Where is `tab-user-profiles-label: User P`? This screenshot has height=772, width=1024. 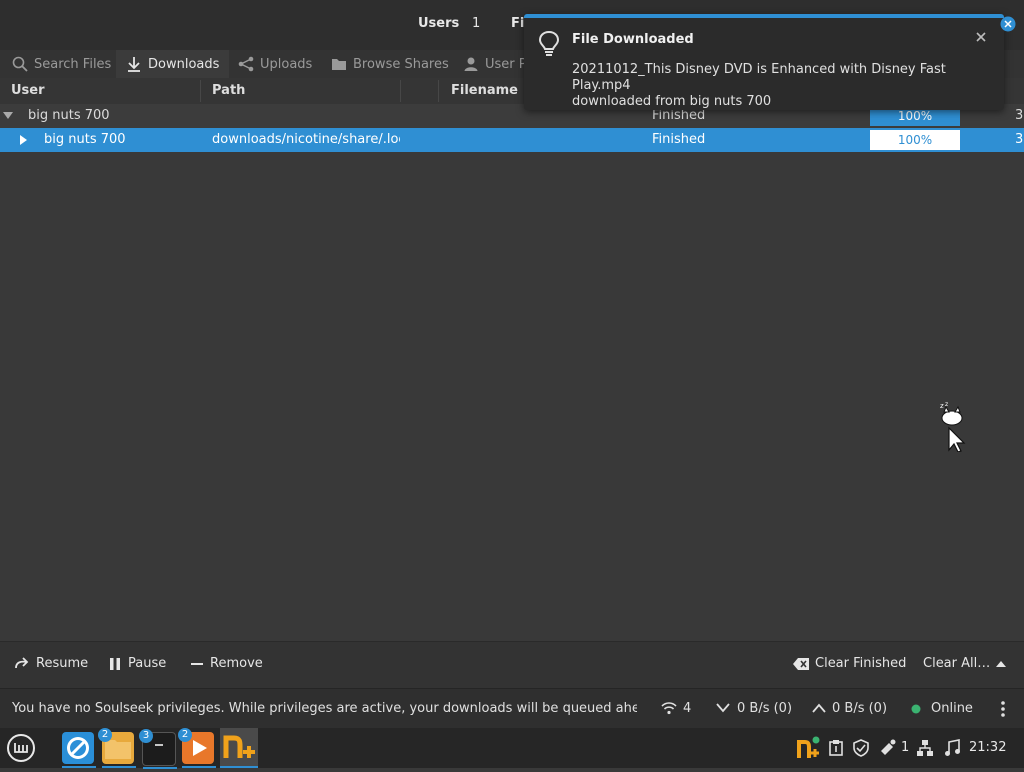 tab-user-profiles-label: User P is located at coordinates (506, 64).